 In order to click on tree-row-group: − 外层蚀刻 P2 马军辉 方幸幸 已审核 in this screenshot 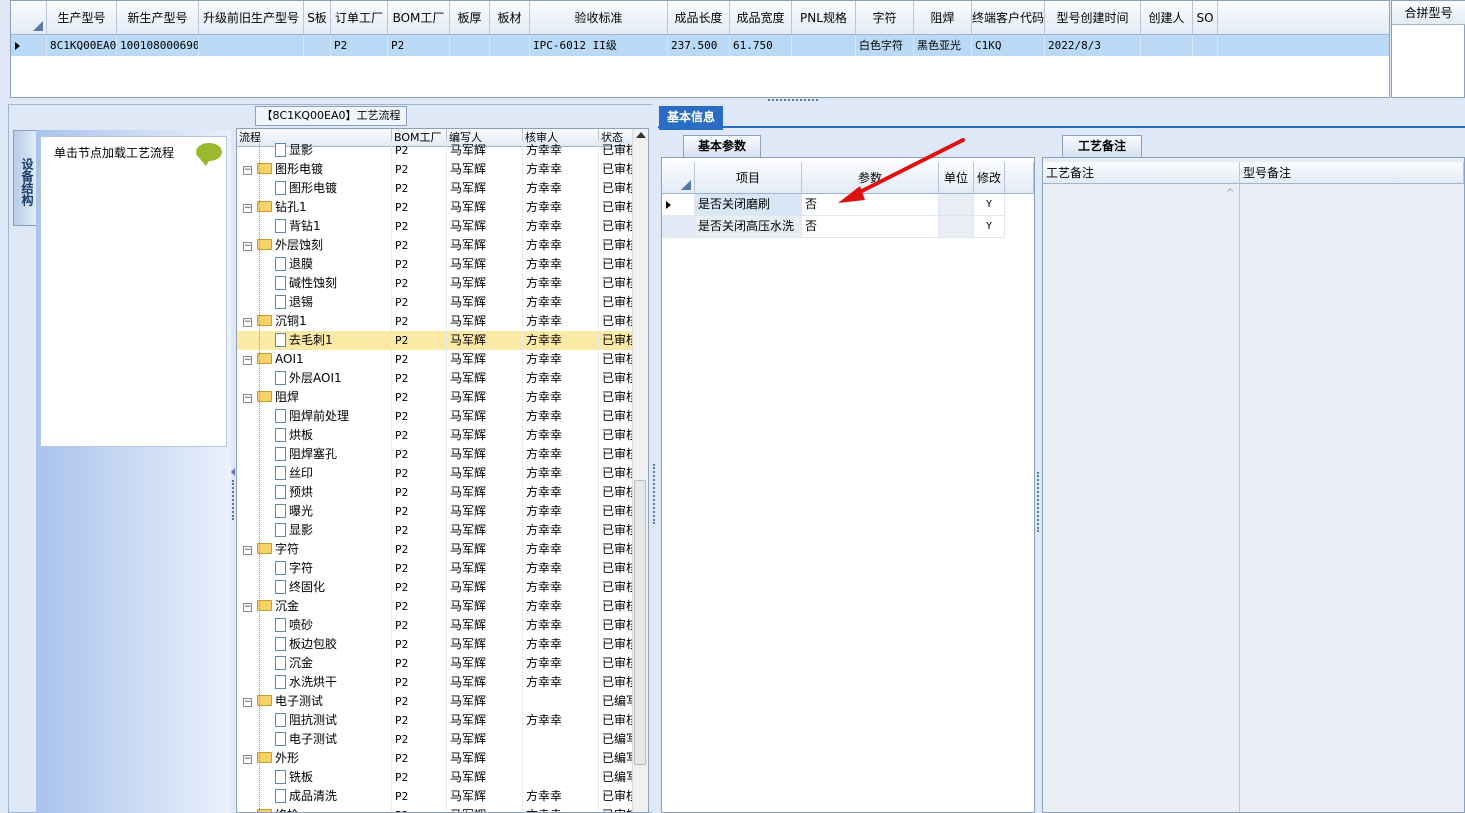, I will do `click(438, 245)`.